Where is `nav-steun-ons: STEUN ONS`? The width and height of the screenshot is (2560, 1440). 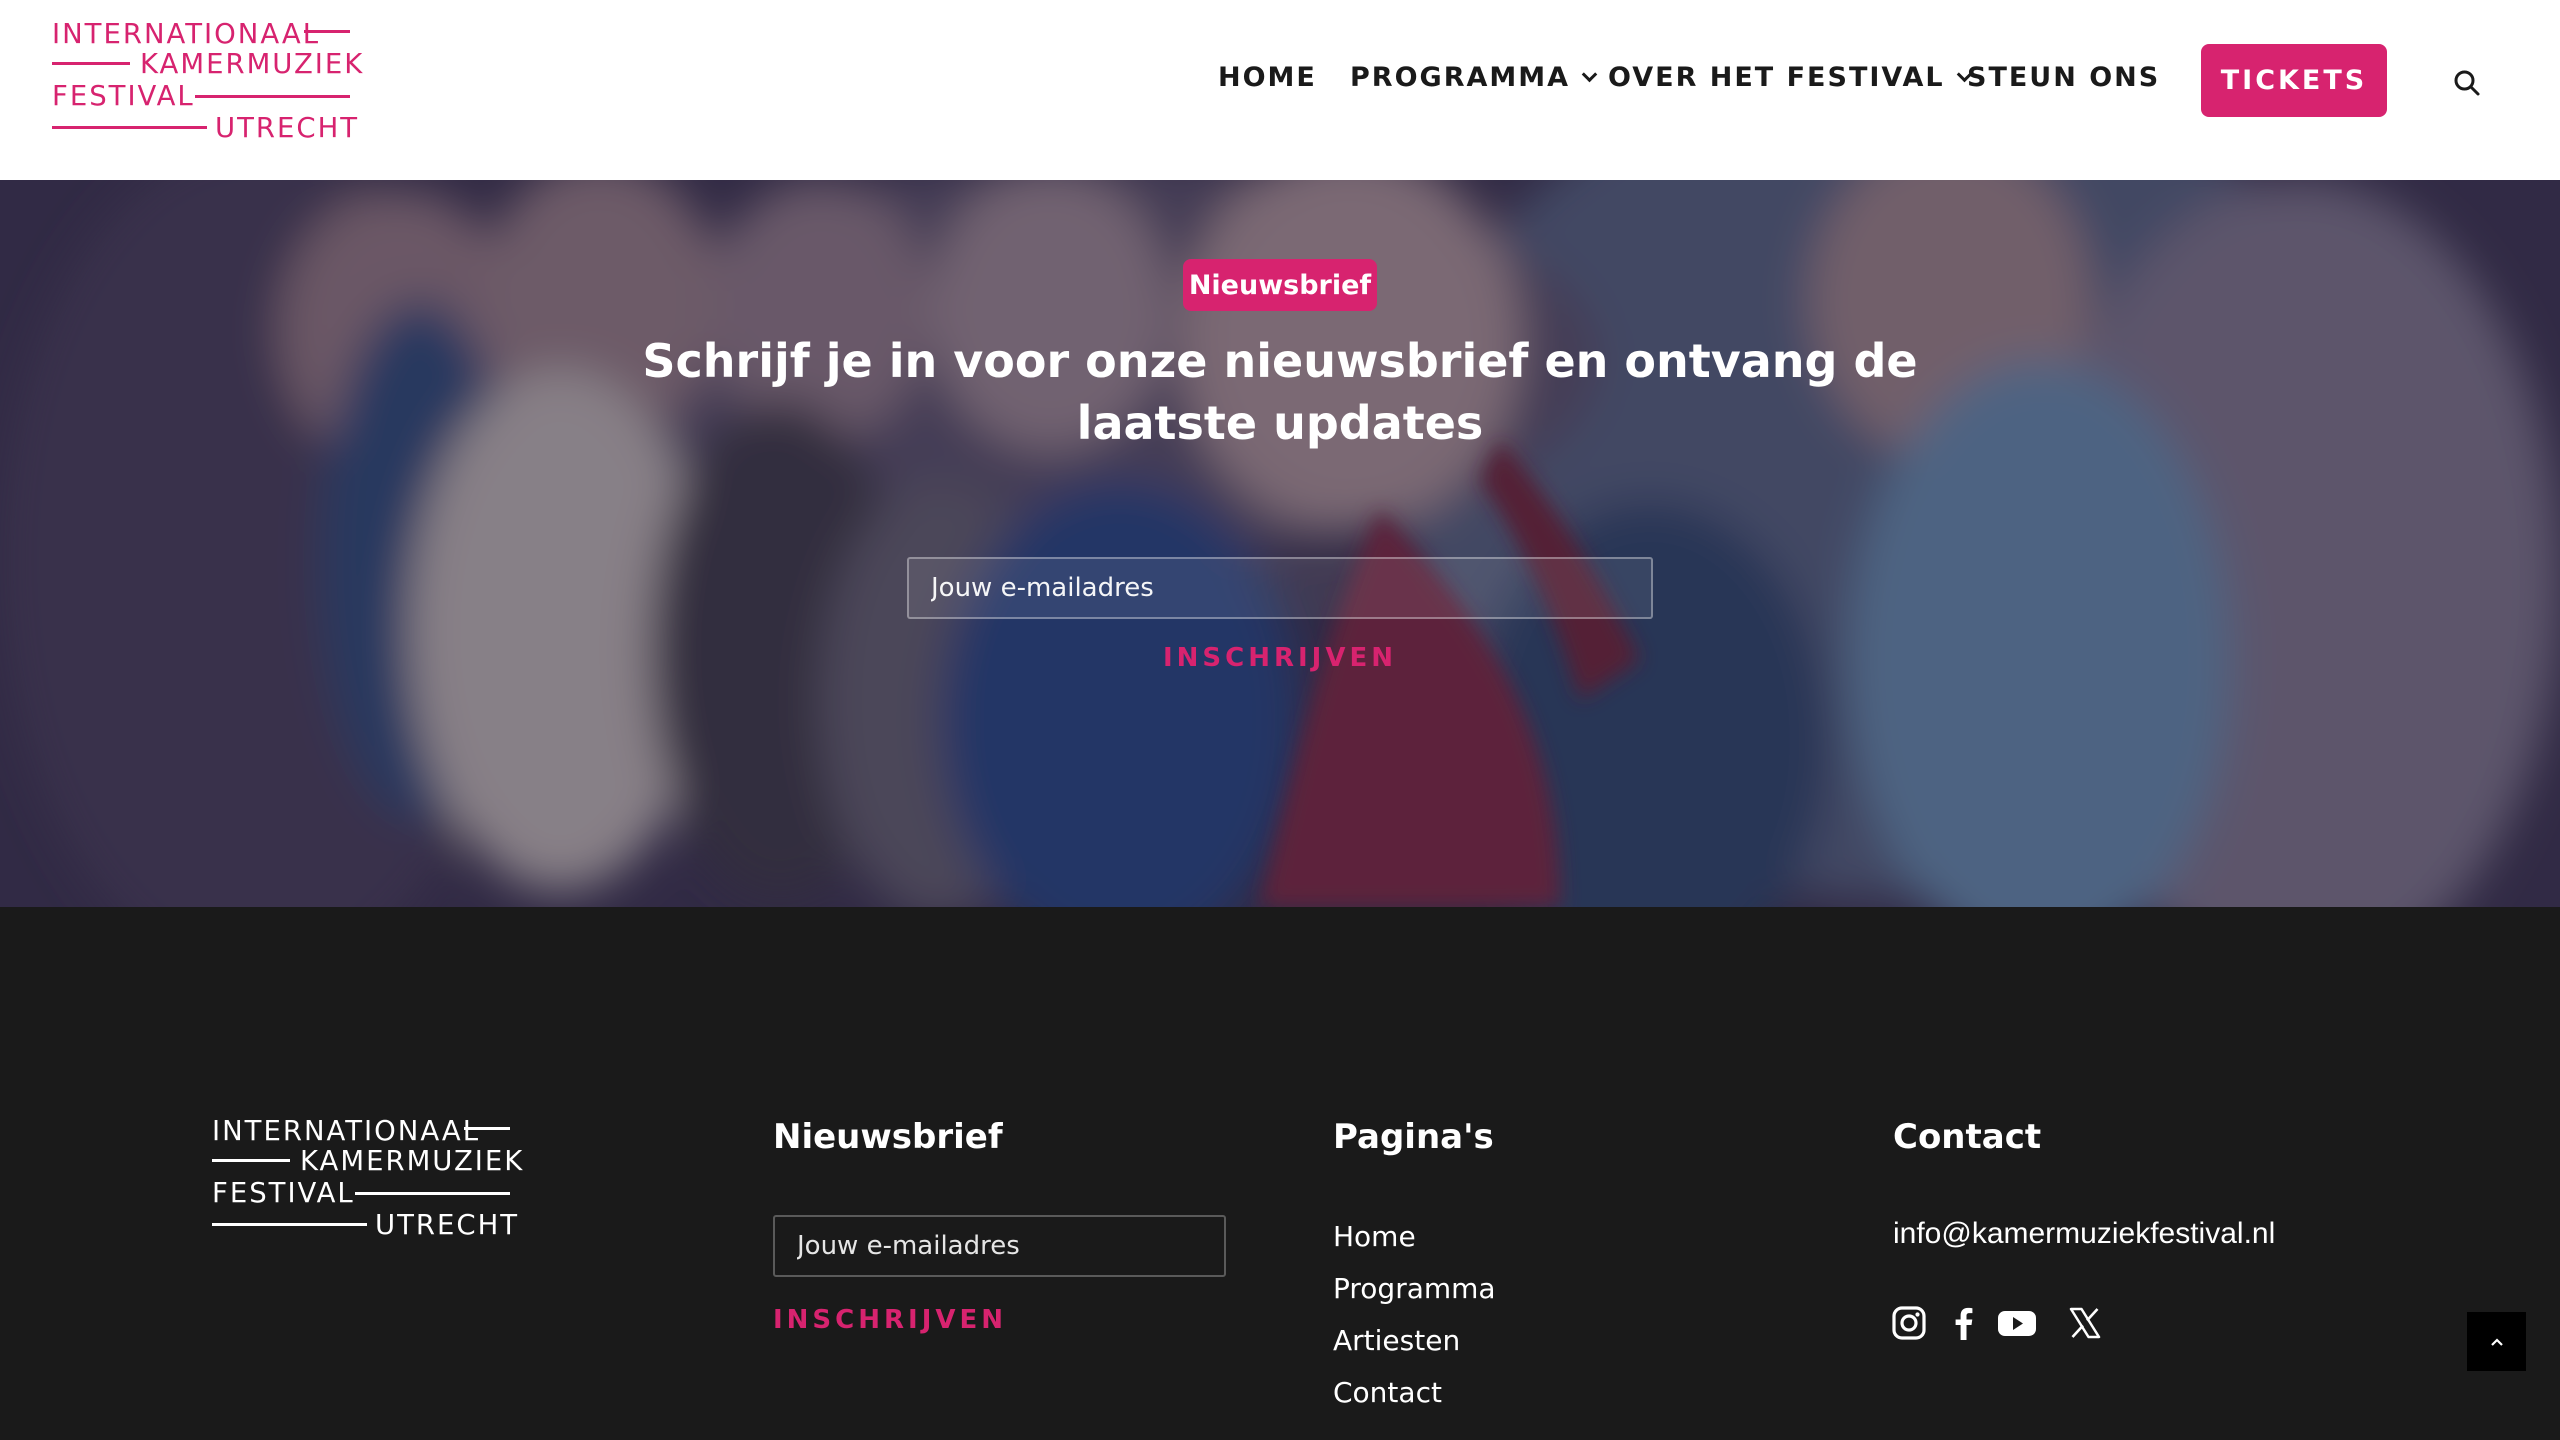 nav-steun-ons: STEUN ONS is located at coordinates (2063, 77).